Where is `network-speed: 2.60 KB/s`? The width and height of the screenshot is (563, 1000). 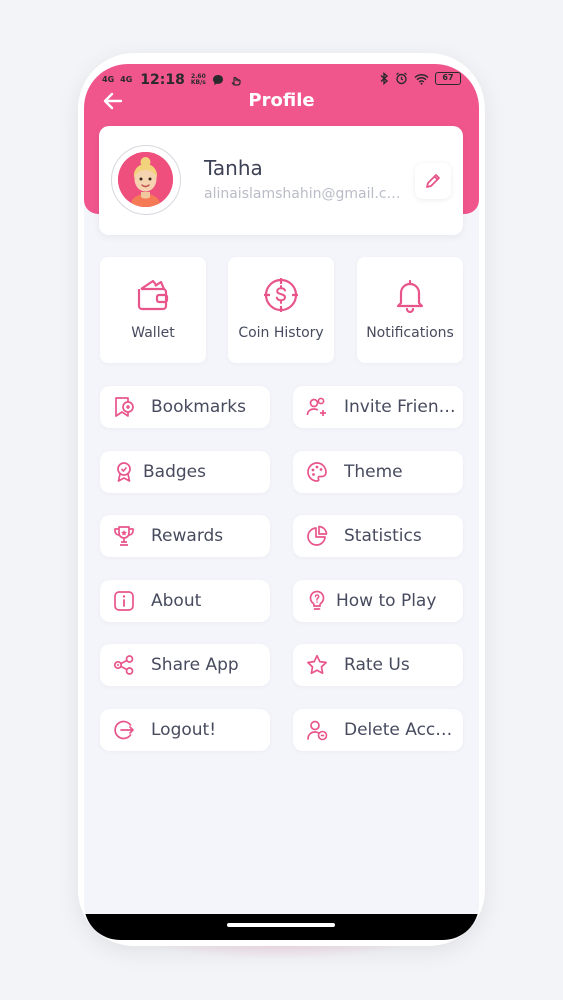 network-speed: 2.60 KB/s is located at coordinates (198, 80).